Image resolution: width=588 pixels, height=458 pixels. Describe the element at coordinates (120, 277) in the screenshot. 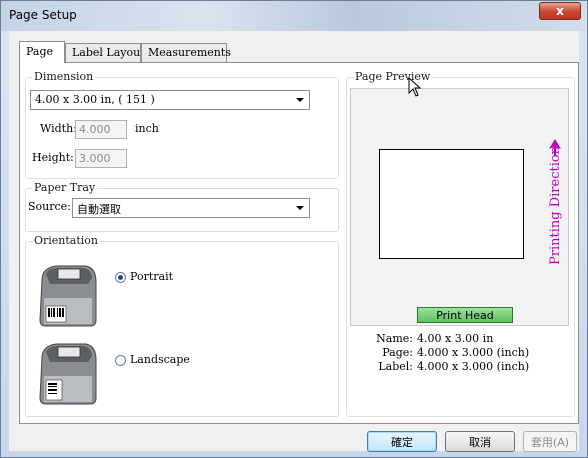

I see `portrait-radio` at that location.